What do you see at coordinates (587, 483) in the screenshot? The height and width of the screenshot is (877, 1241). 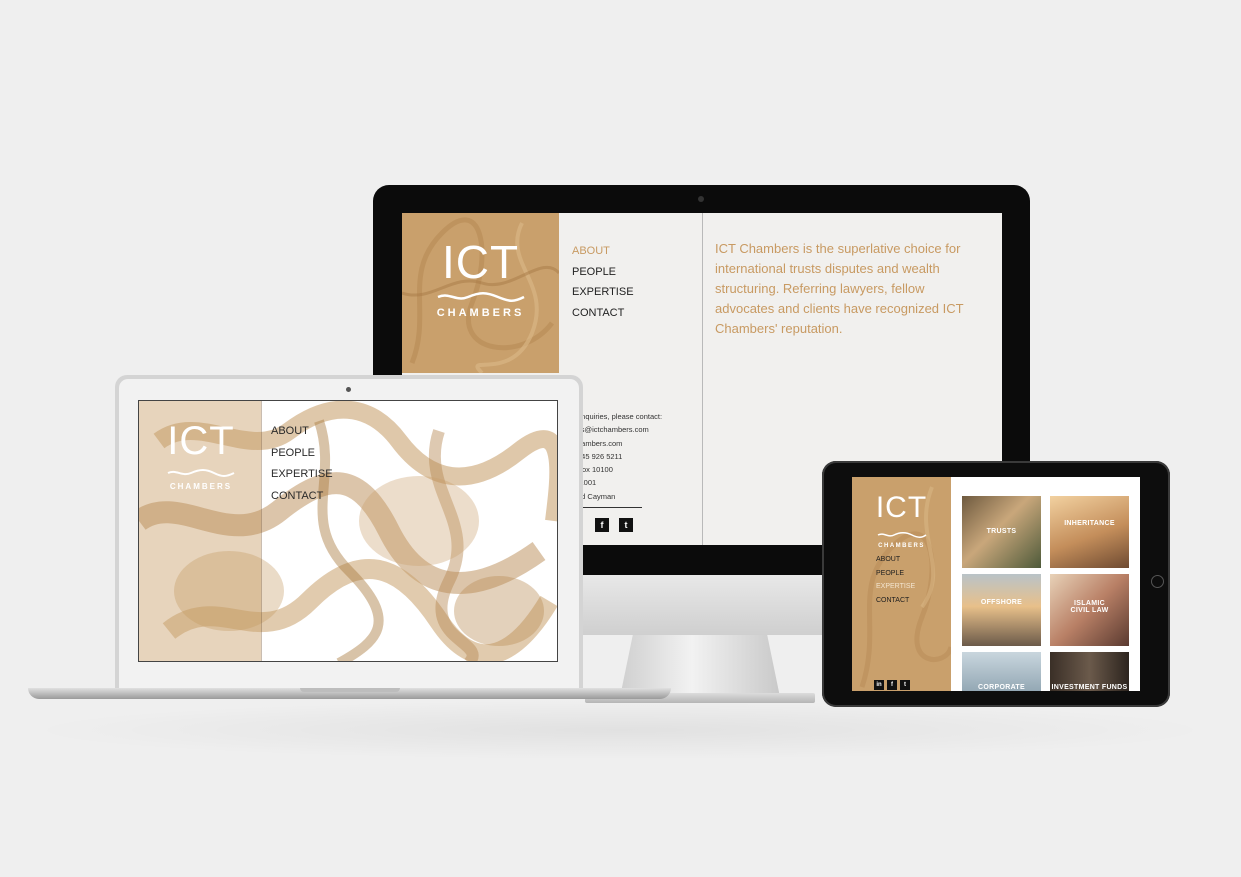 I see `contact-postal: -1001` at bounding box center [587, 483].